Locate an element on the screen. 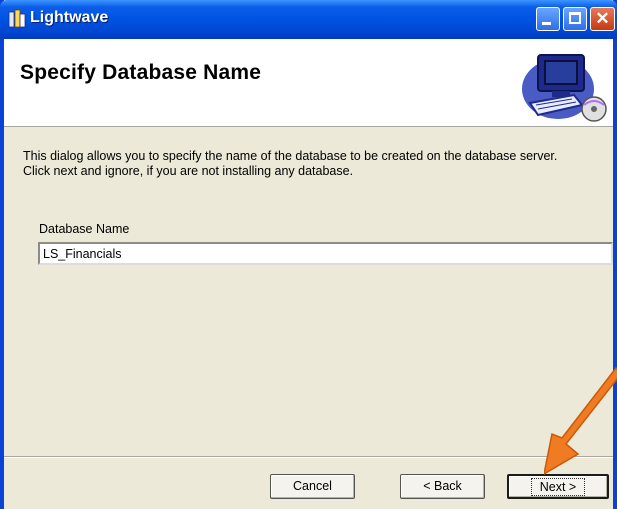 This screenshot has width=617, height=509. title-bar: Lightwave ✕ is located at coordinates (308, 19).